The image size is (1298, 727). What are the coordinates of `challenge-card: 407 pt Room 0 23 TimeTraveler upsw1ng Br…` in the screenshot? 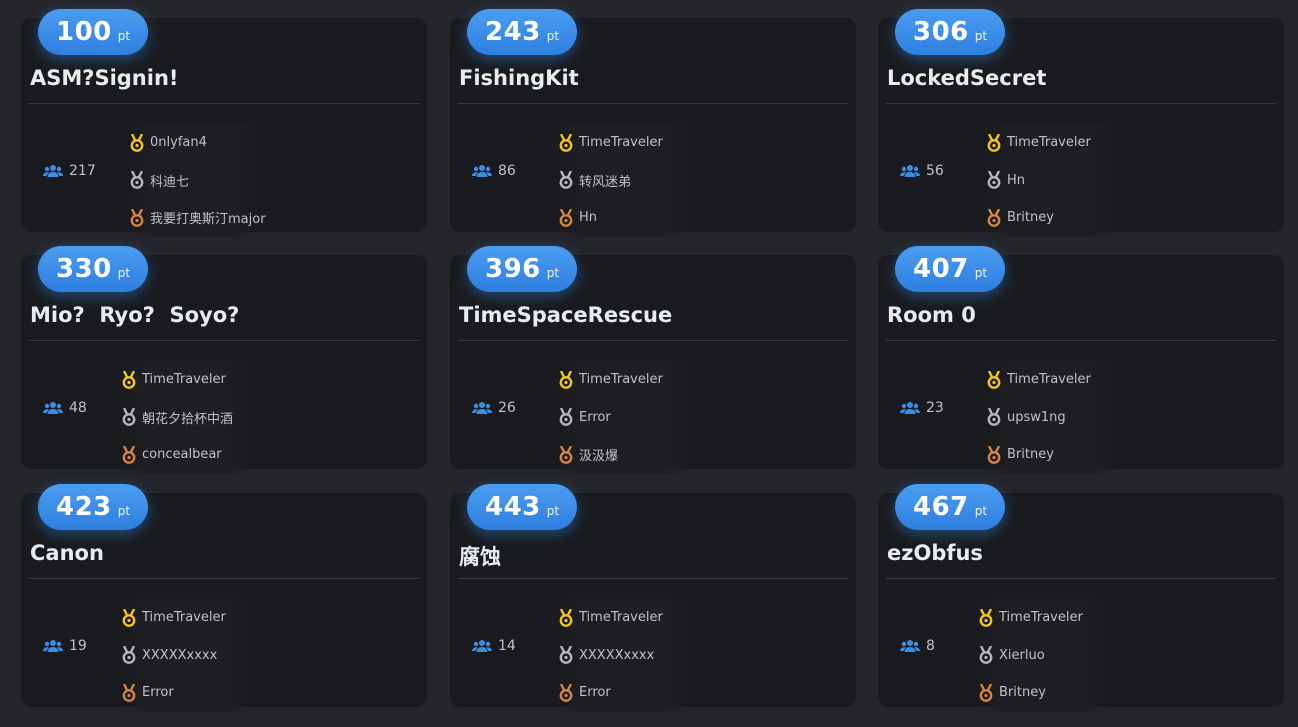 It's located at (1081, 360).